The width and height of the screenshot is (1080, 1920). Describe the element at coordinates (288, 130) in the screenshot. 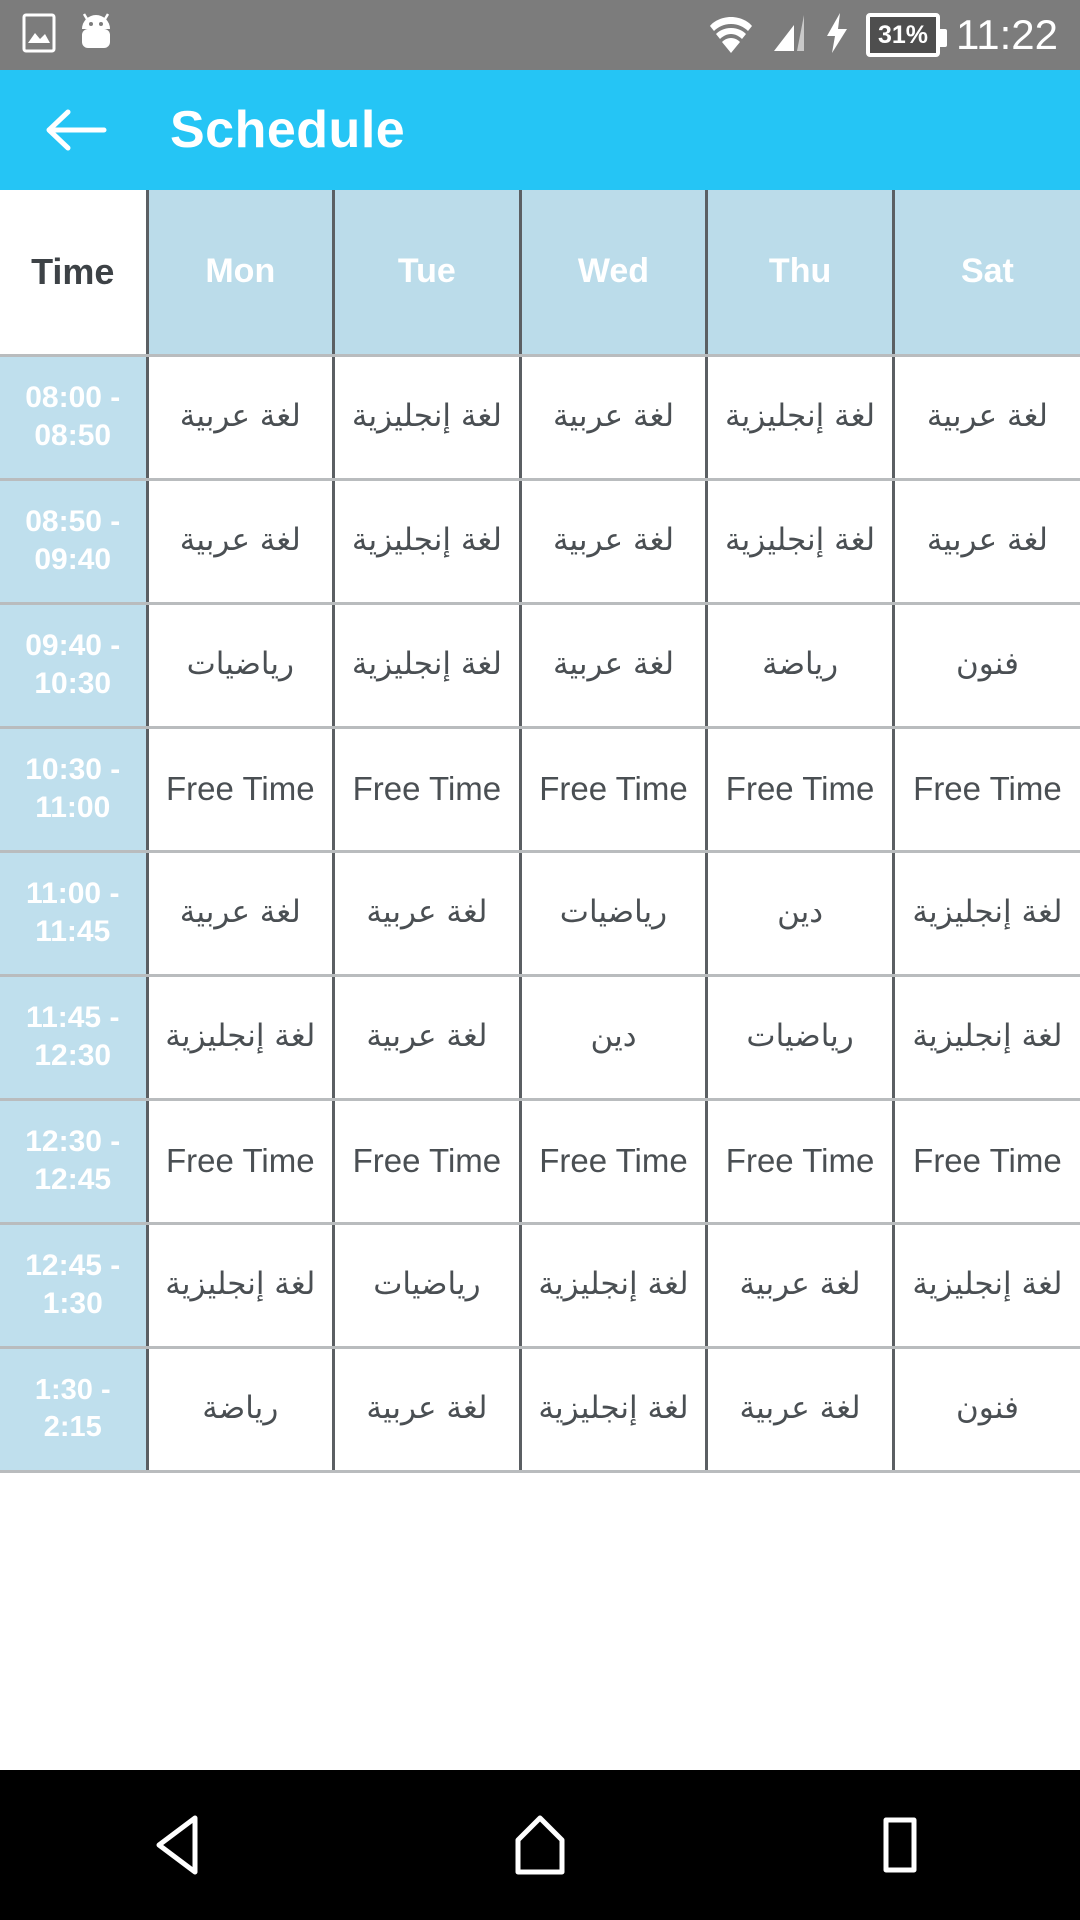

I see `page-title: Schedule` at that location.